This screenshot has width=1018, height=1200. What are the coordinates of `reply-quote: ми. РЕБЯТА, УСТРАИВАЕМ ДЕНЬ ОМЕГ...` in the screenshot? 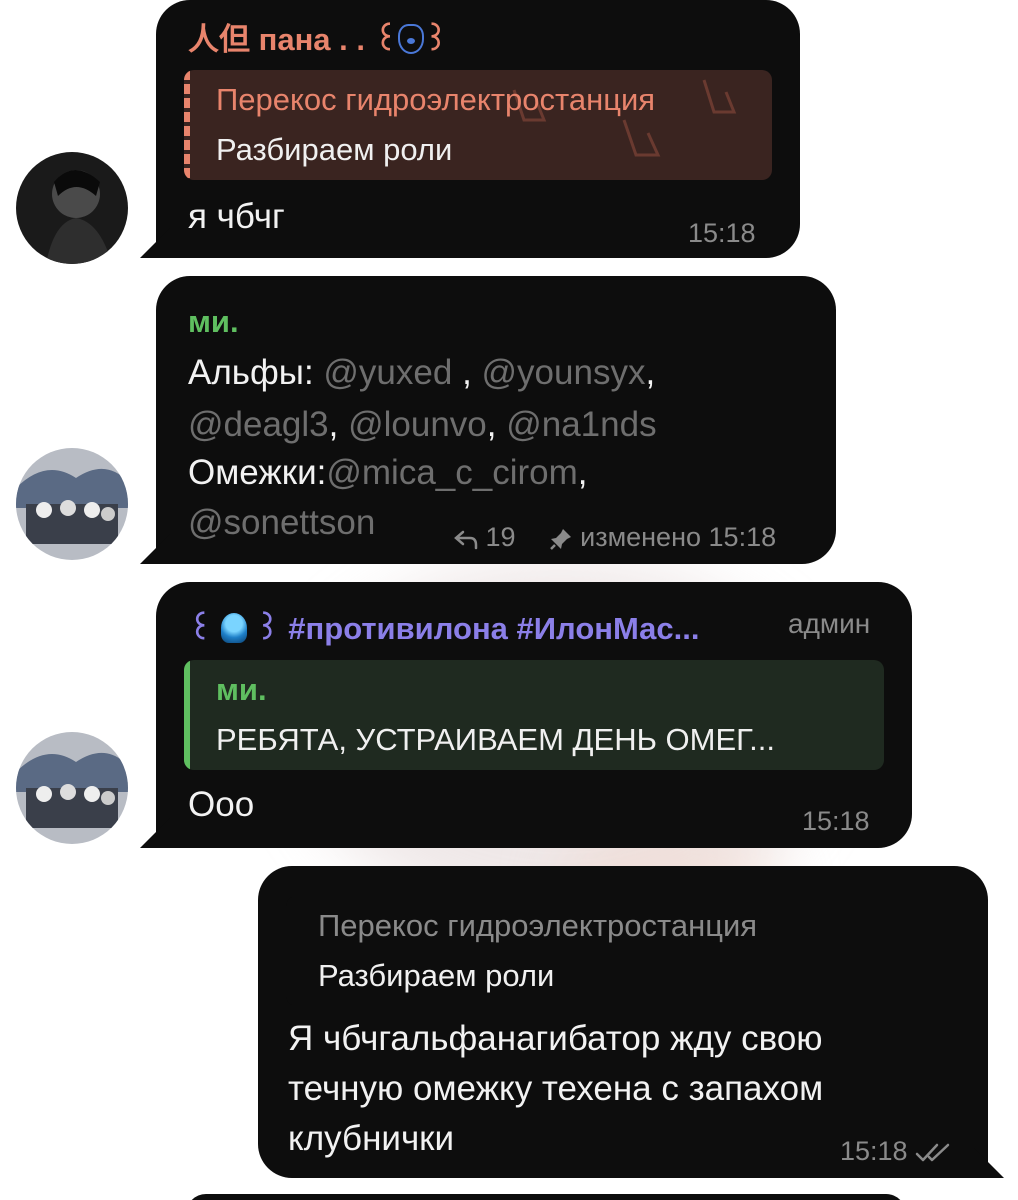 It's located at (534, 715).